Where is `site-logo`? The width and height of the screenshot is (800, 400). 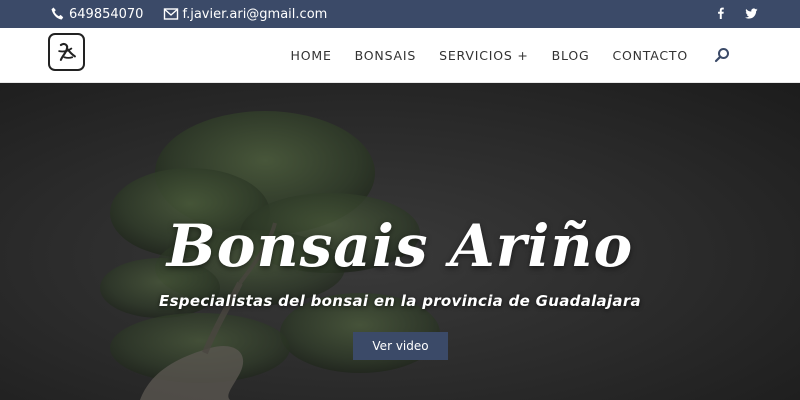 site-logo is located at coordinates (66, 52).